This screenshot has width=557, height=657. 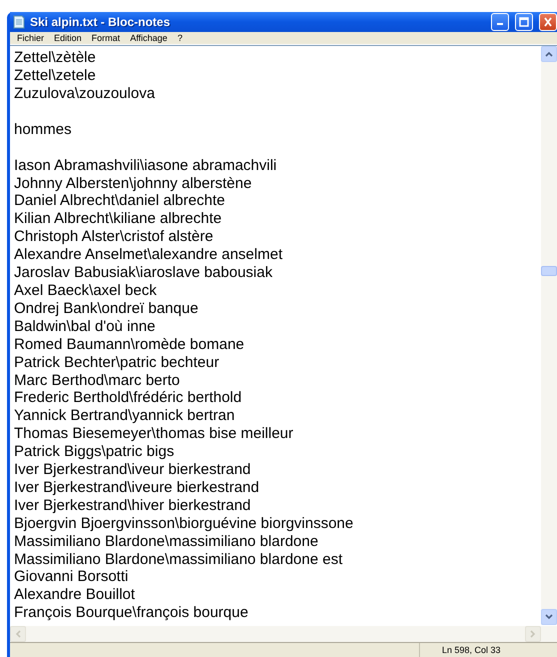 What do you see at coordinates (471, 650) in the screenshot?
I see `cursor-position: Ln 598, Col 33` at bounding box center [471, 650].